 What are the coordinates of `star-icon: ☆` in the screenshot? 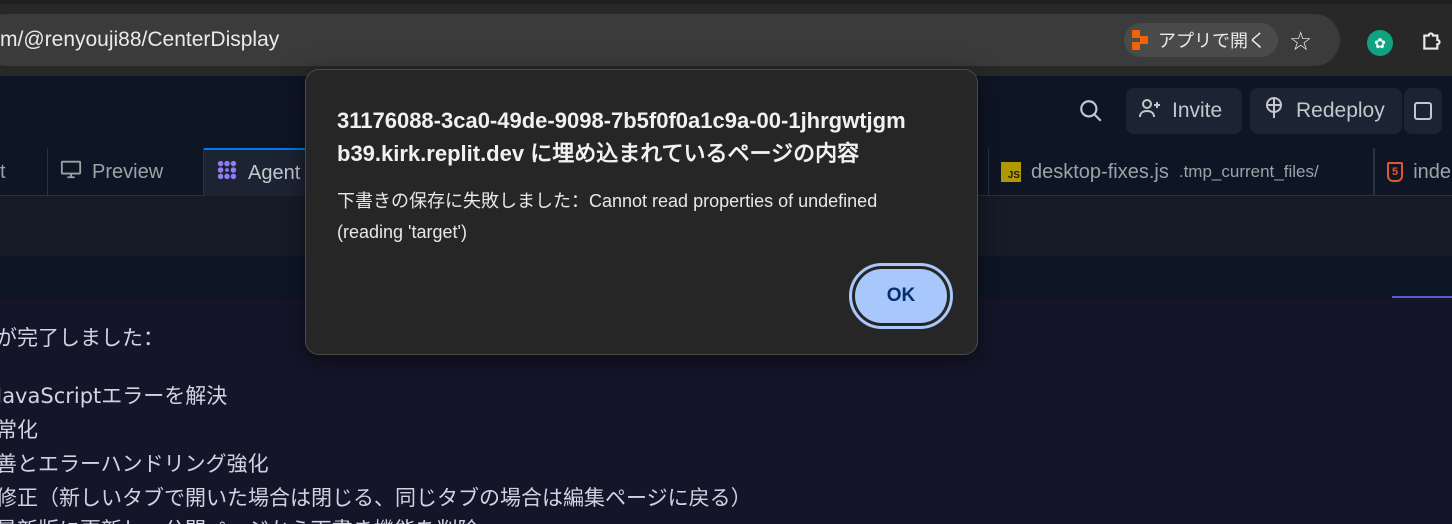 It's located at (1300, 41).